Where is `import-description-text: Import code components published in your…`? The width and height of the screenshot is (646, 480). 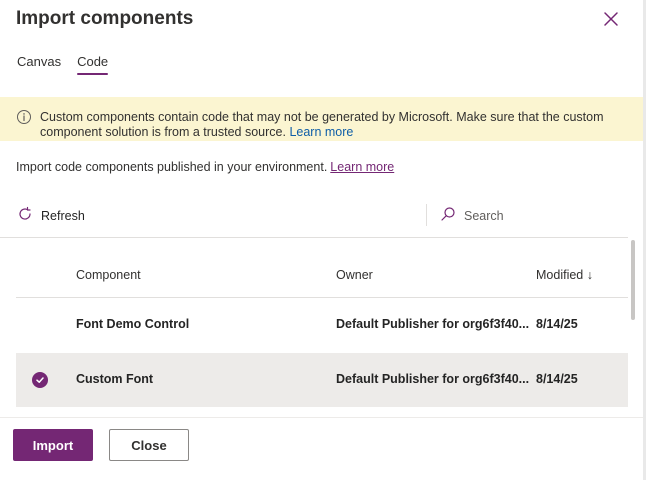
import-description-text: Import code components published in your… is located at coordinates (172, 167).